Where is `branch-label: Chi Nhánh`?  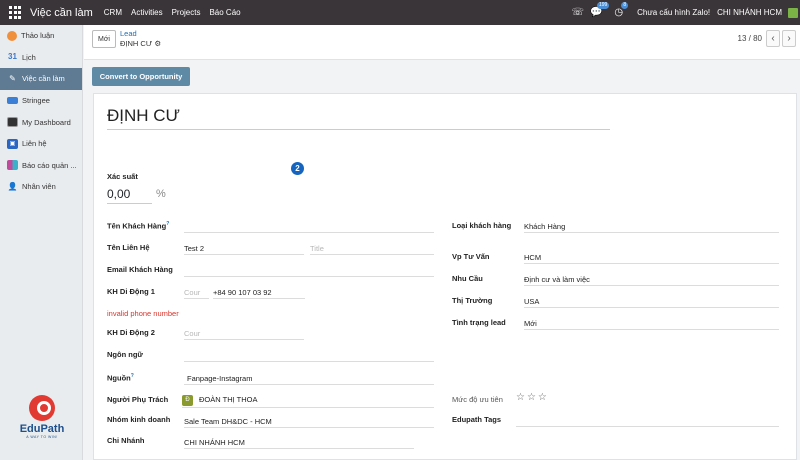 branch-label: Chi Nhánh is located at coordinates (126, 440).